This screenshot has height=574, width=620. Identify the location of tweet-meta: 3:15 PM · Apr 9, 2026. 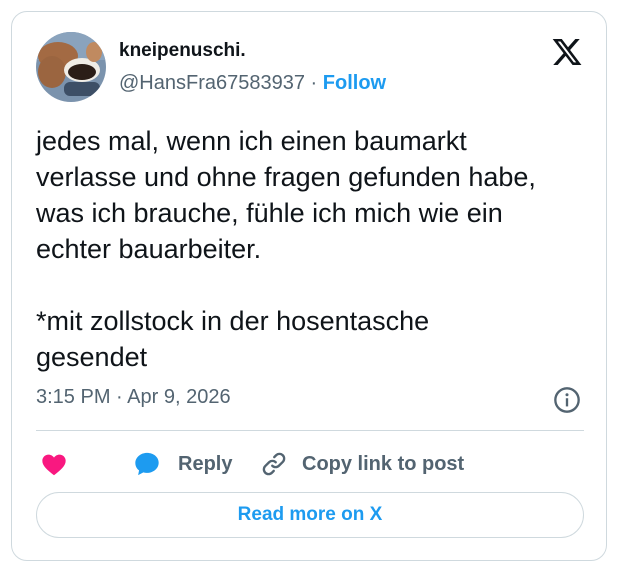
(133, 397).